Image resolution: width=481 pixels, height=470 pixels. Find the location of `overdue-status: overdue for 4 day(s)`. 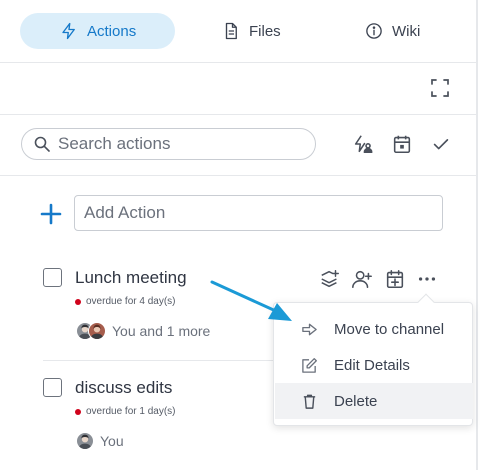

overdue-status: overdue for 4 day(s) is located at coordinates (125, 301).